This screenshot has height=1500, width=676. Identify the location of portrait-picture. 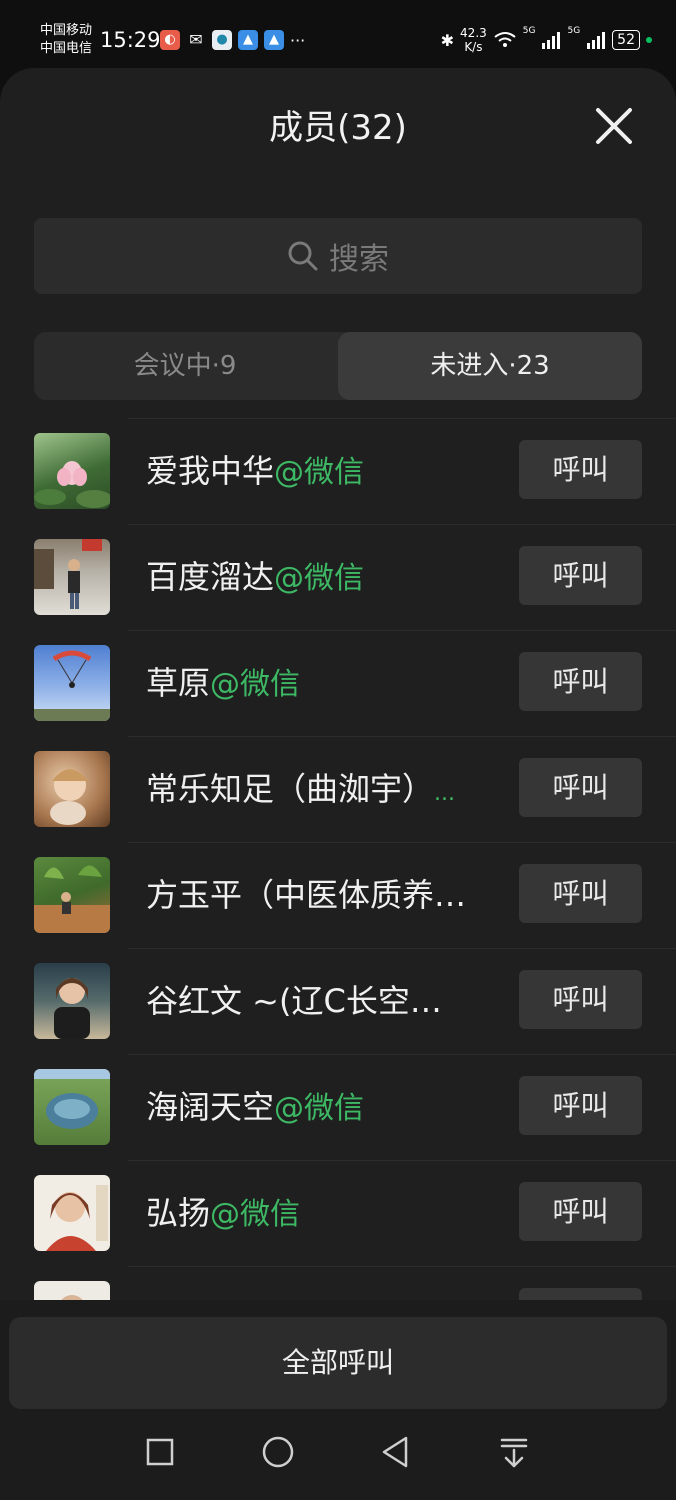
(77, 1218).